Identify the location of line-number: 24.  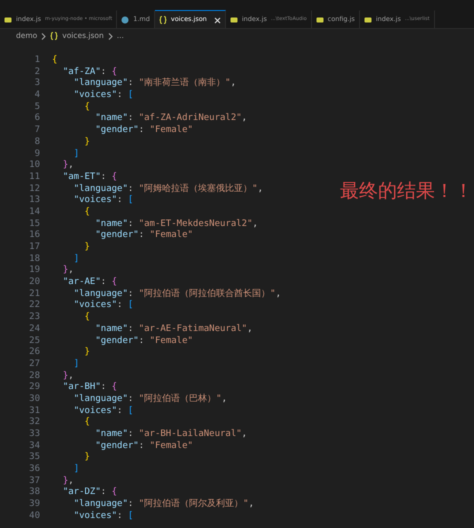
(34, 330).